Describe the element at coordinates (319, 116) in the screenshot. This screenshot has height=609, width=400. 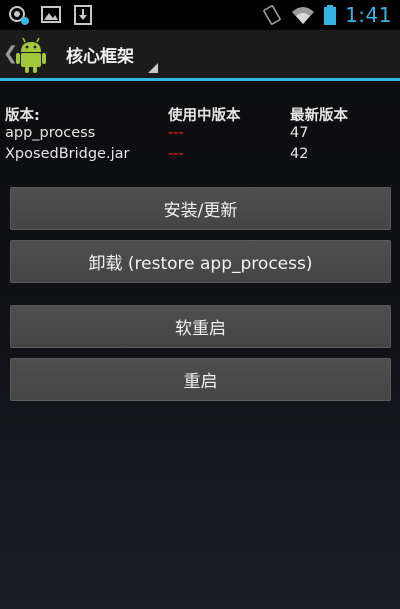
I see `header-latest: 最新版本` at that location.